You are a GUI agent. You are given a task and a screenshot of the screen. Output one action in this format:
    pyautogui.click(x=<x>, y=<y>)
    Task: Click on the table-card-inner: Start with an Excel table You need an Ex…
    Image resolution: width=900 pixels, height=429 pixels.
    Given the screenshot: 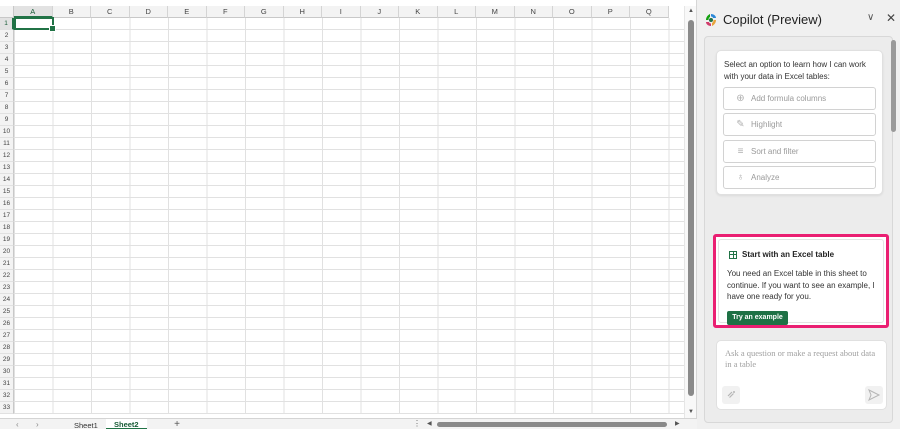 What is the action you would take?
    pyautogui.click(x=801, y=282)
    